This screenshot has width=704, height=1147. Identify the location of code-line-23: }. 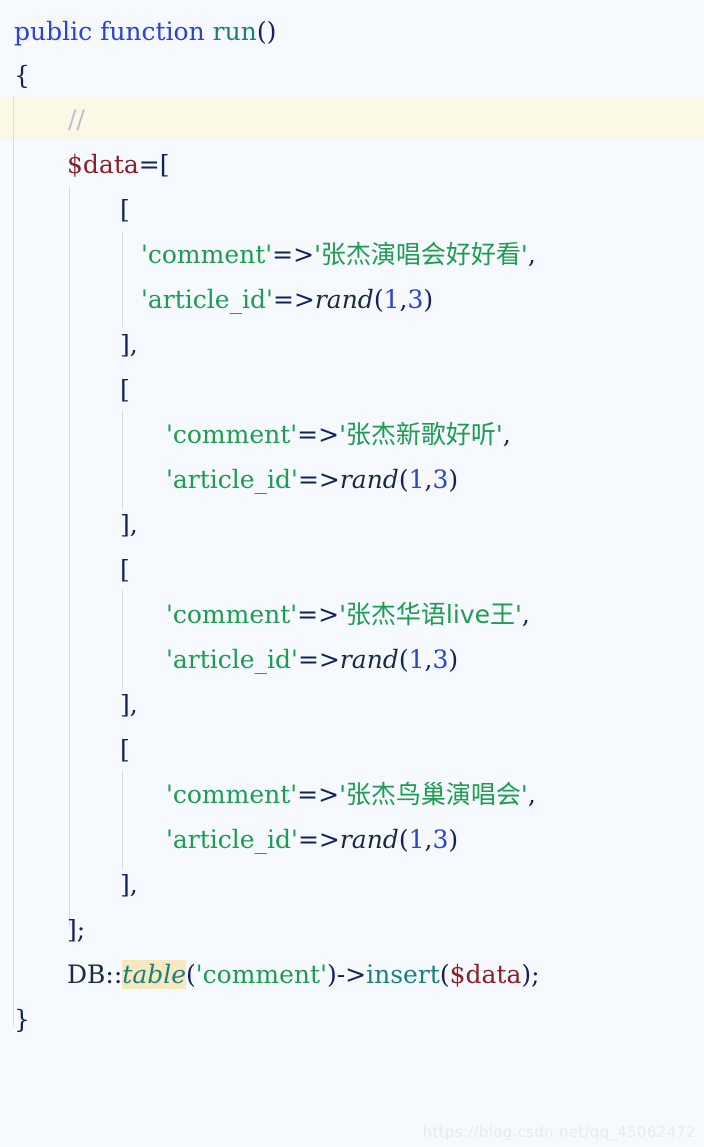
(22, 1020).